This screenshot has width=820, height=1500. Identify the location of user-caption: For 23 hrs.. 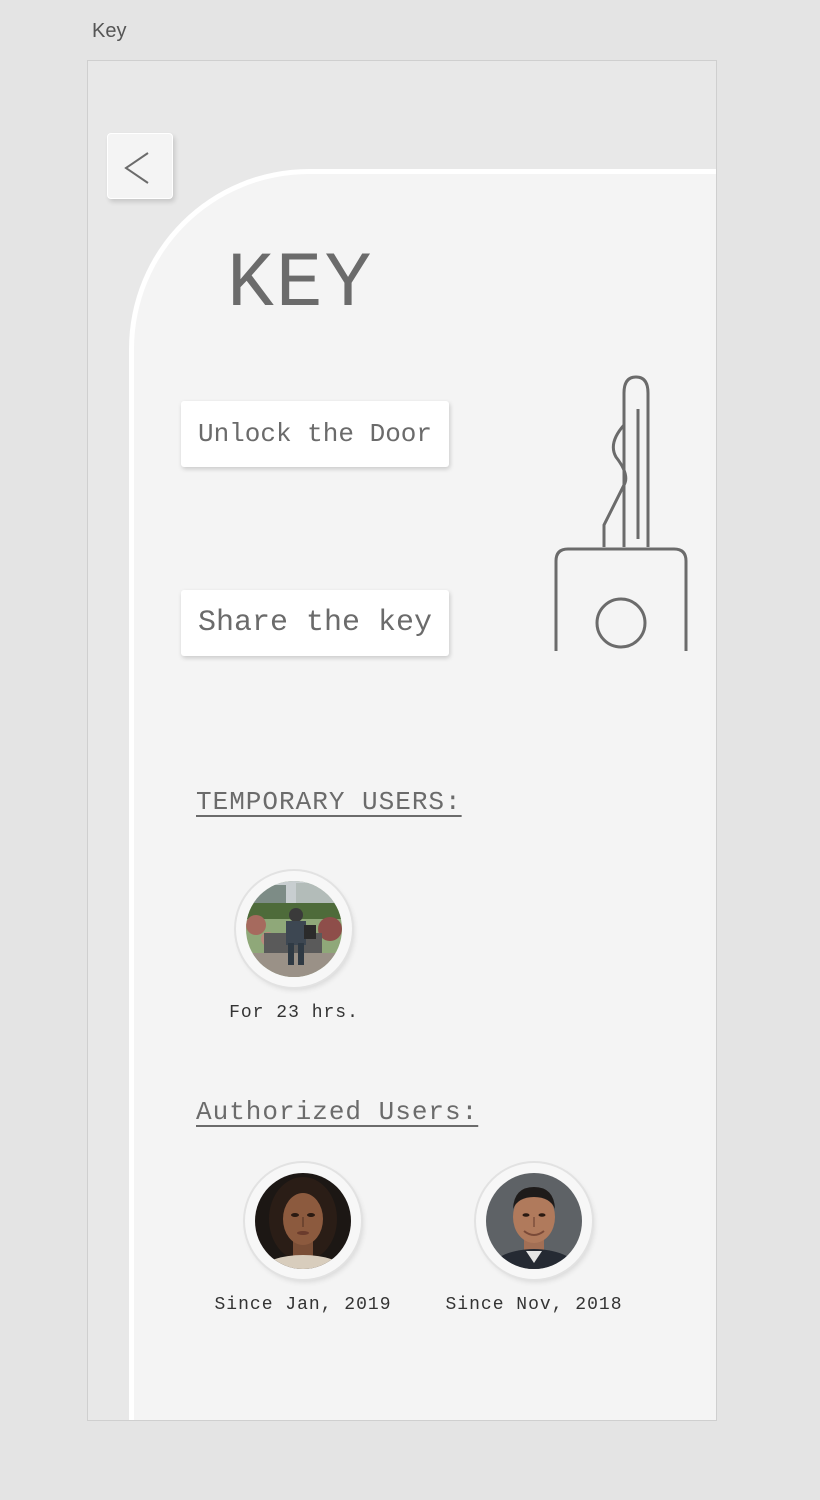
(294, 1013).